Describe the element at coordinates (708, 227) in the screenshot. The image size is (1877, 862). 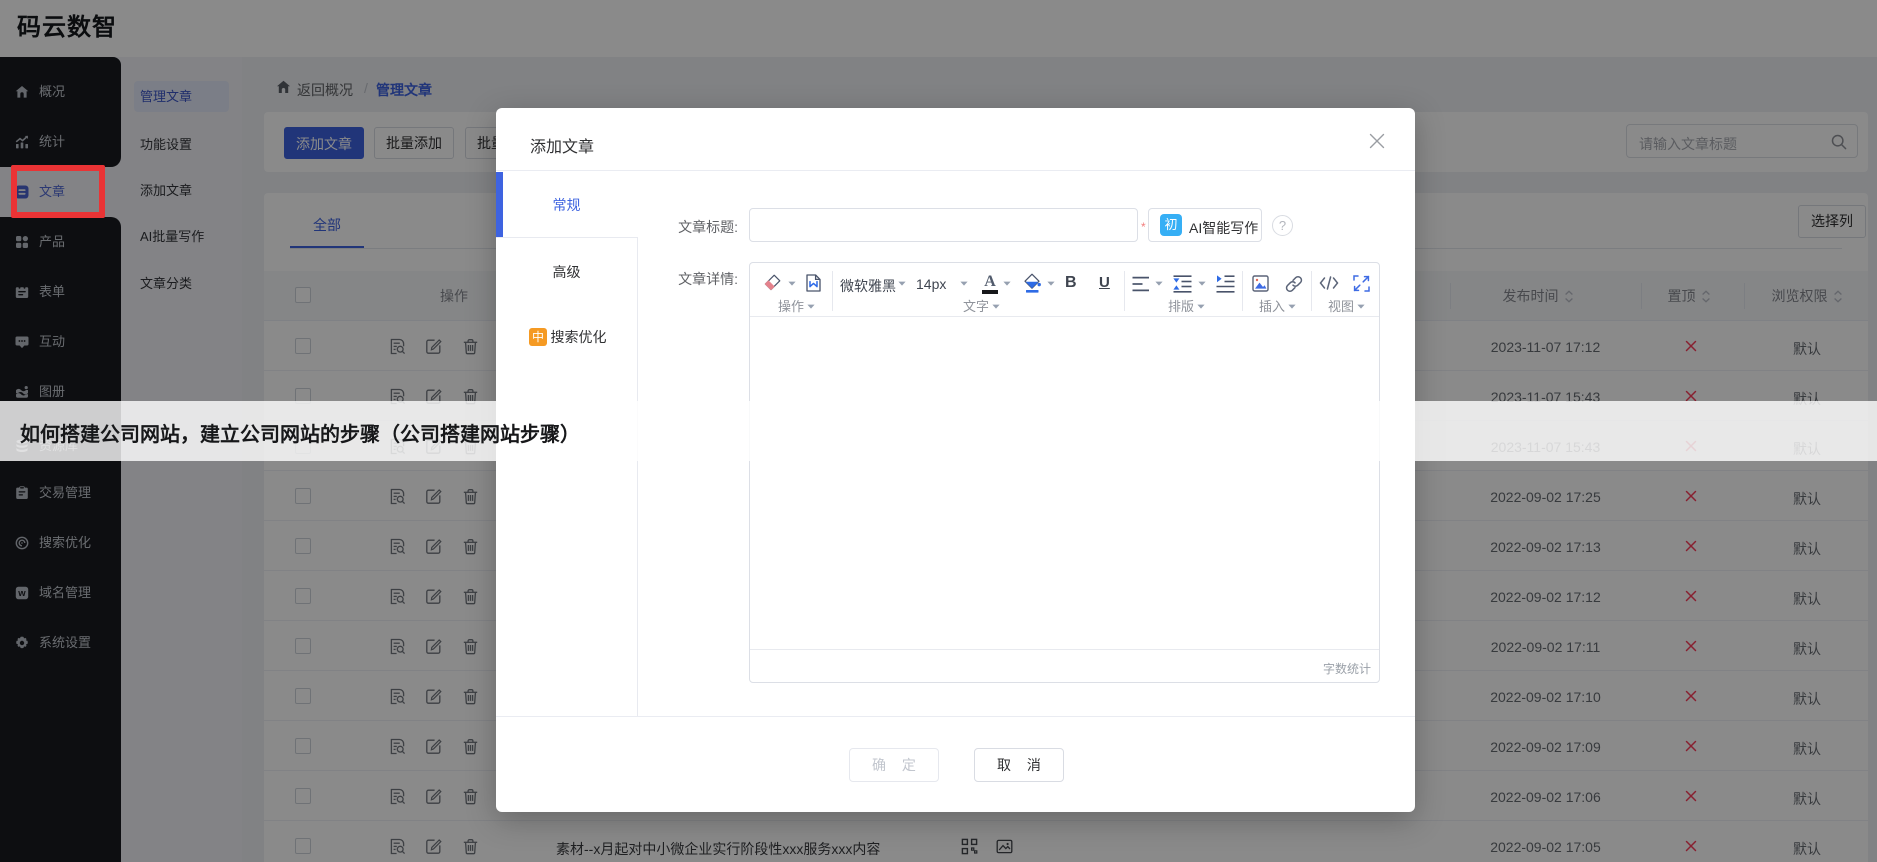
I see `article-title-label: 文章标题:` at that location.